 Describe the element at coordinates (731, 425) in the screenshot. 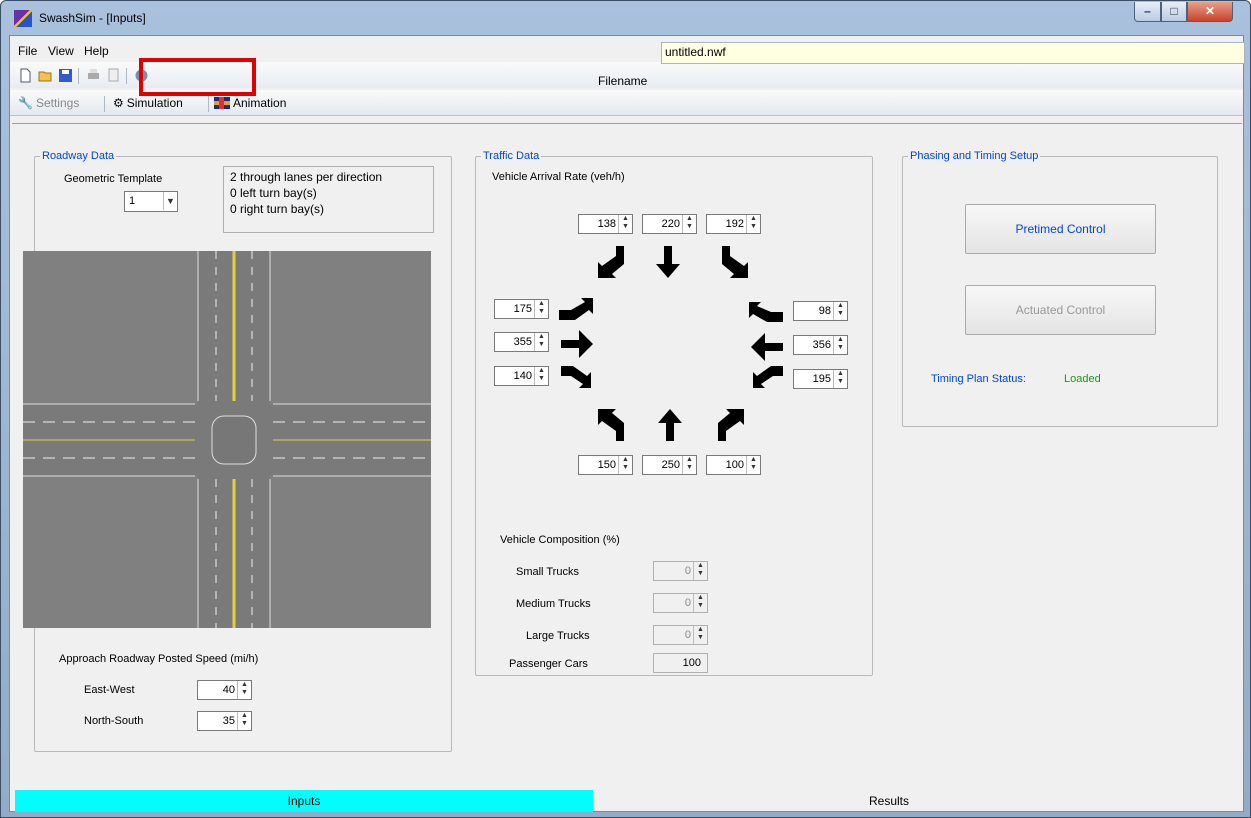

I see `northbound-right-arrow-icon` at that location.